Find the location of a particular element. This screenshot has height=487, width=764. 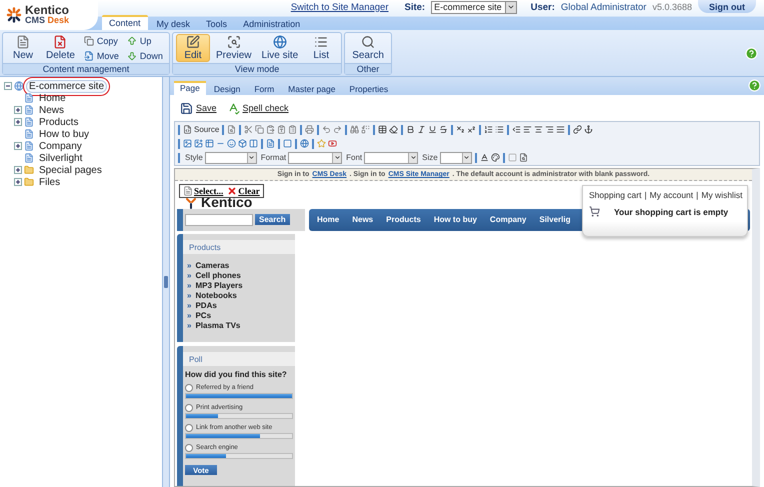

background-color-icon is located at coordinates (495, 157).